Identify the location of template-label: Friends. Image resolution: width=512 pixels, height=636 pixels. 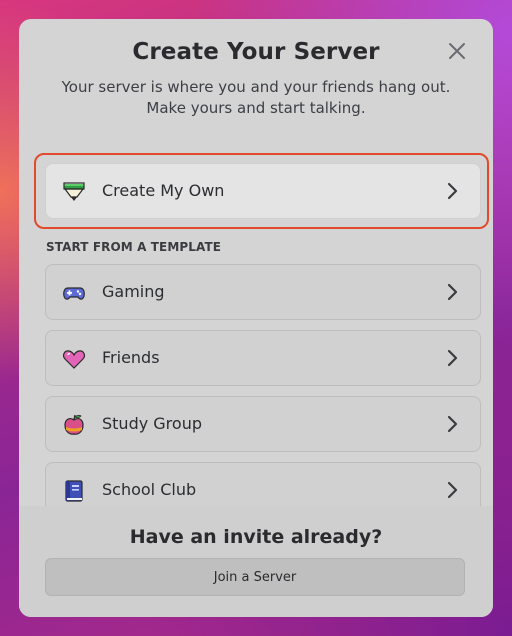
(131, 357).